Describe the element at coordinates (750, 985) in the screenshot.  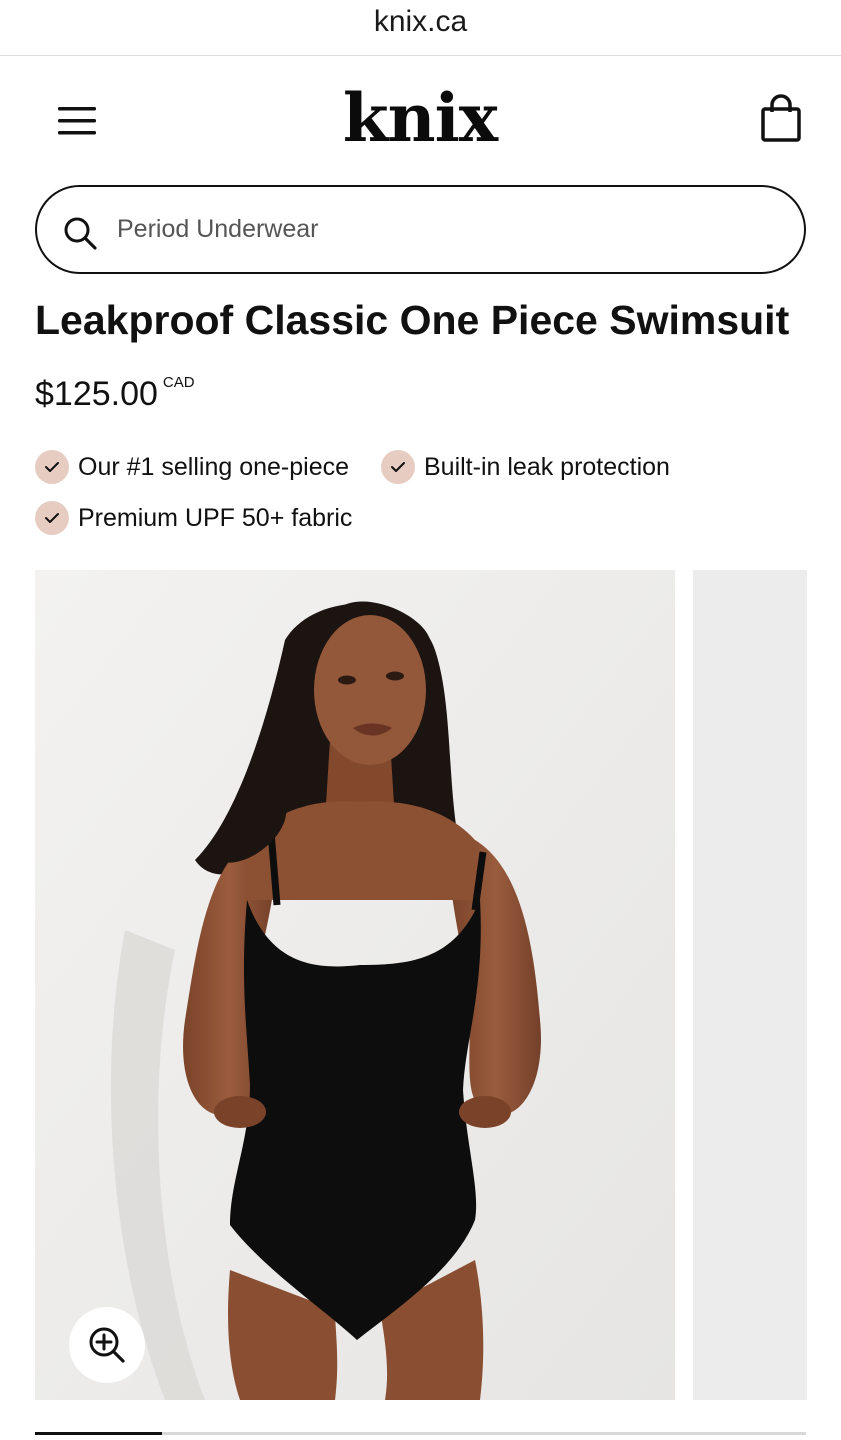
I see `next-product-image` at that location.